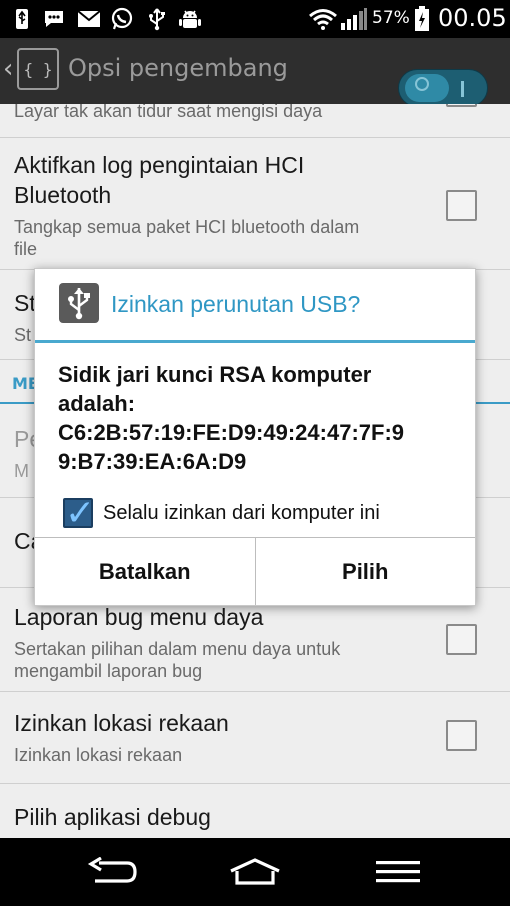  I want to click on message-line: Sidik jari kunci RSA komputer, so click(215, 374).